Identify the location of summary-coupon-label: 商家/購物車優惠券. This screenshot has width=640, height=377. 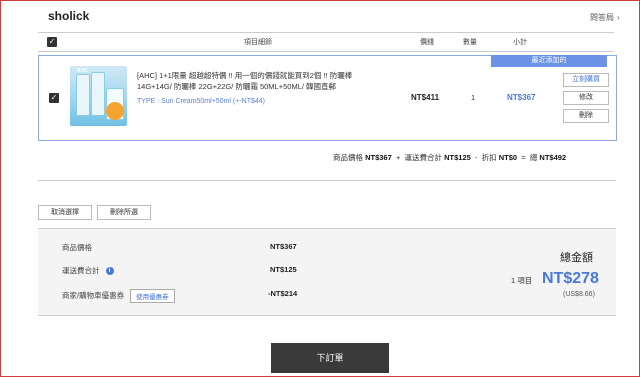
(93, 295).